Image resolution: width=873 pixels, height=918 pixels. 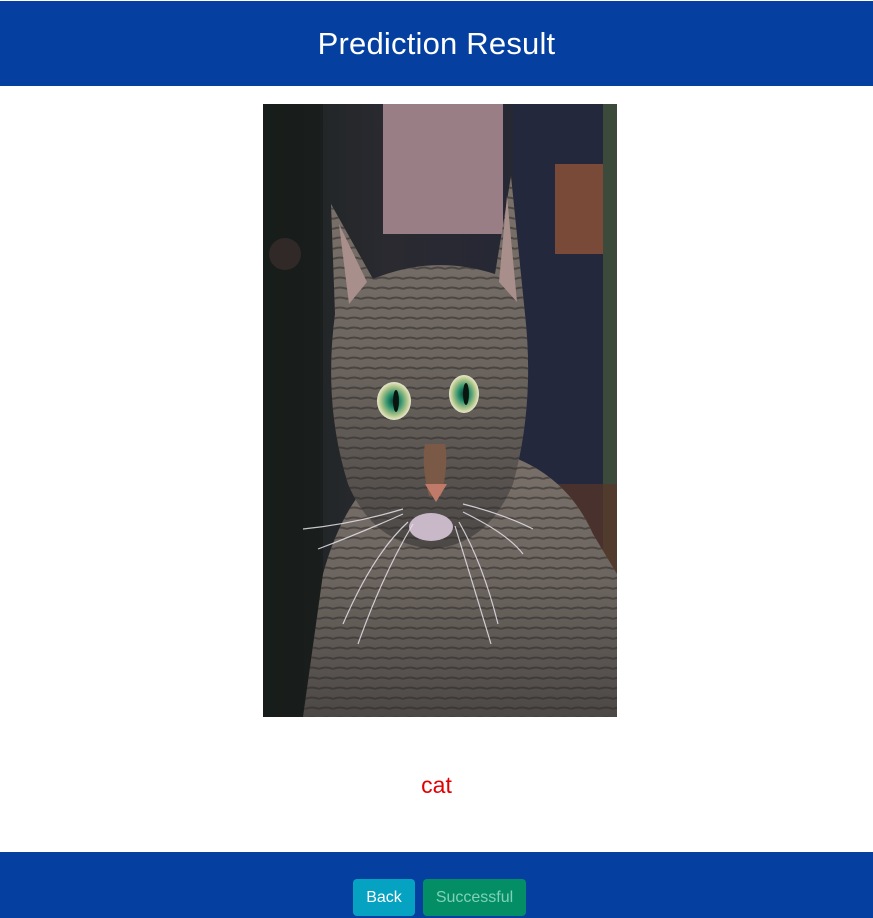 What do you see at coordinates (384, 897) in the screenshot?
I see `back-button: Back` at bounding box center [384, 897].